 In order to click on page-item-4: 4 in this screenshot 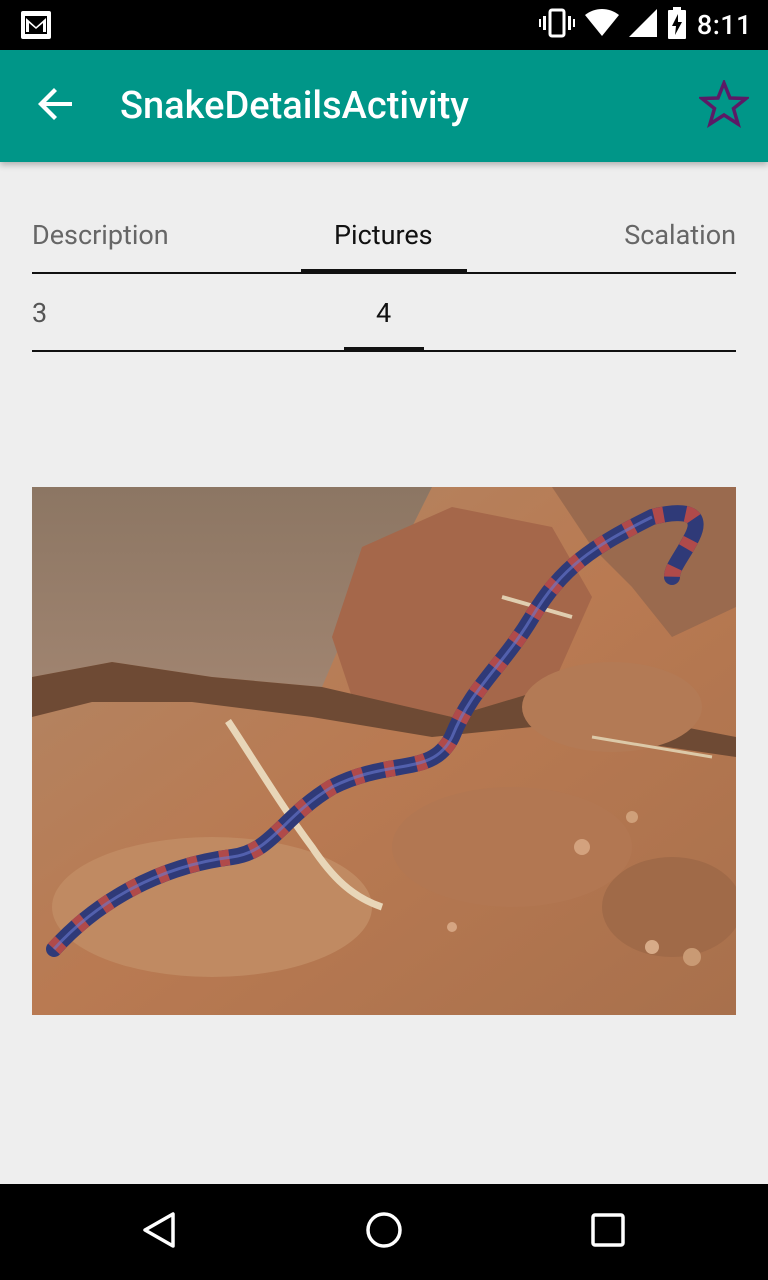, I will do `click(383, 313)`.